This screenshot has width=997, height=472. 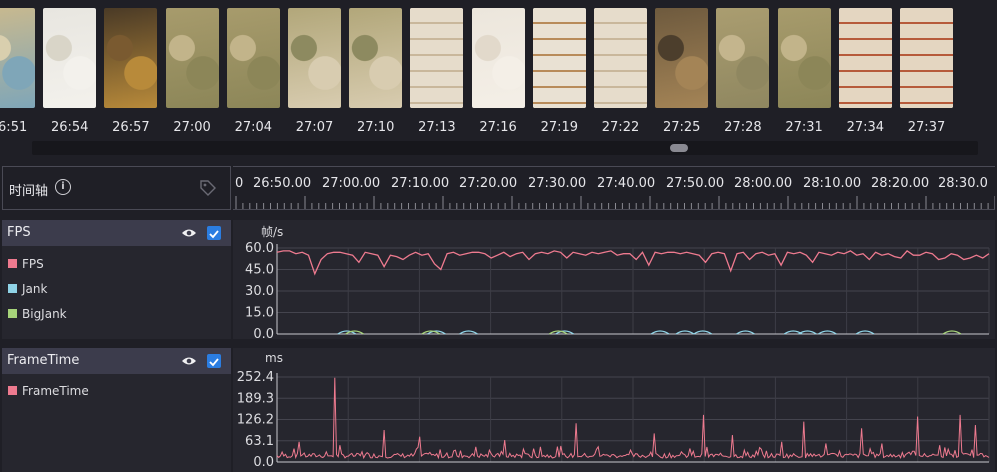 What do you see at coordinates (626, 183) in the screenshot?
I see `ruler-label: 27:40.00` at bounding box center [626, 183].